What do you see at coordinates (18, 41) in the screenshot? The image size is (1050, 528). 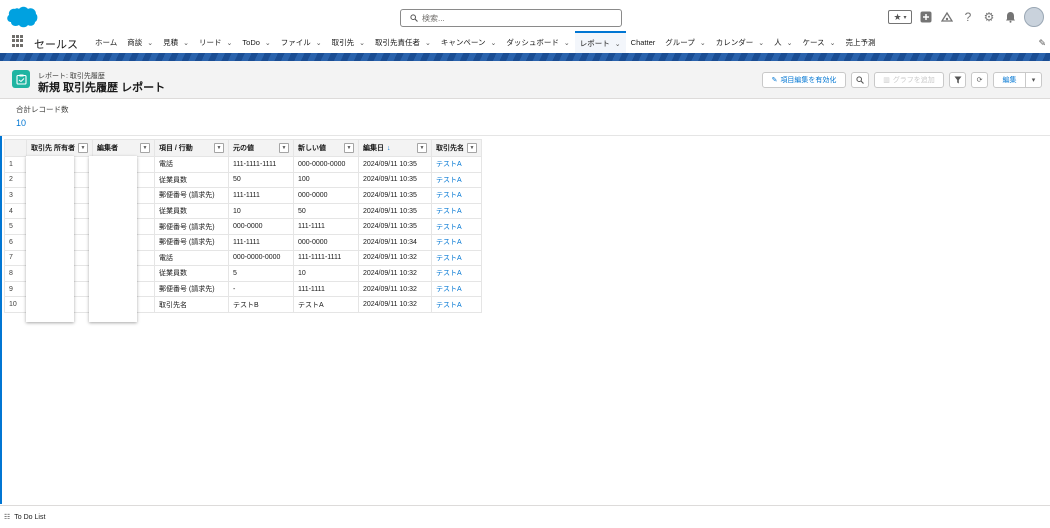 I see `app-launcher-icon` at bounding box center [18, 41].